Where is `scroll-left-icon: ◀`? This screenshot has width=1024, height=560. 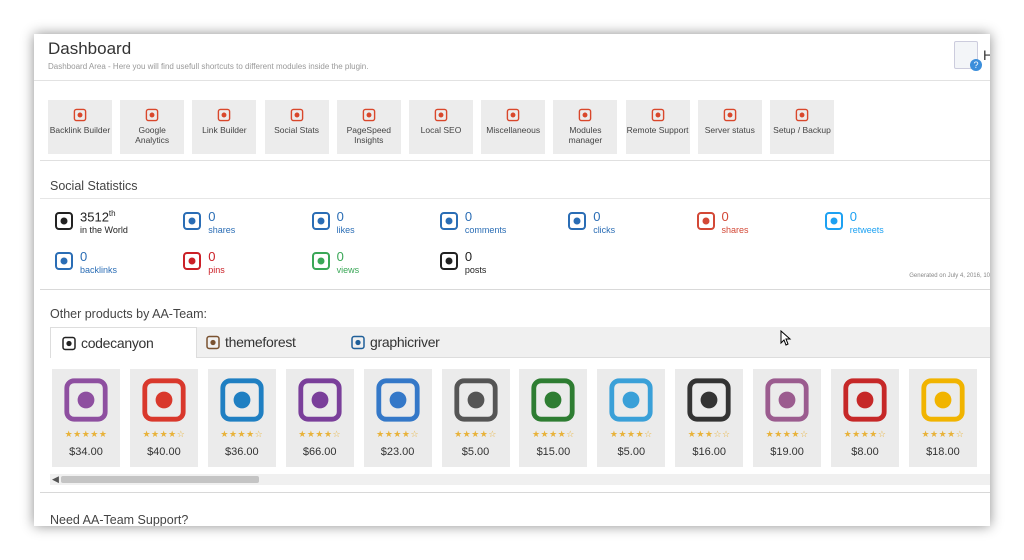 scroll-left-icon: ◀ is located at coordinates (55, 479).